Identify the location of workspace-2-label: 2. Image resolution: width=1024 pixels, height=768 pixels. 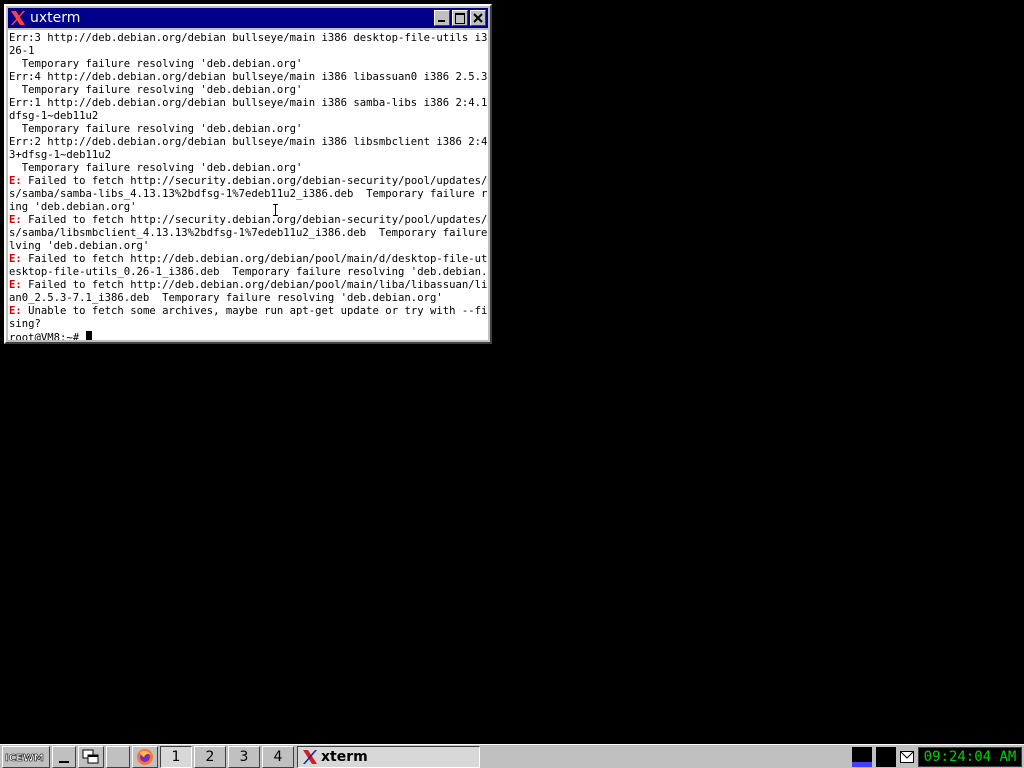
(210, 757).